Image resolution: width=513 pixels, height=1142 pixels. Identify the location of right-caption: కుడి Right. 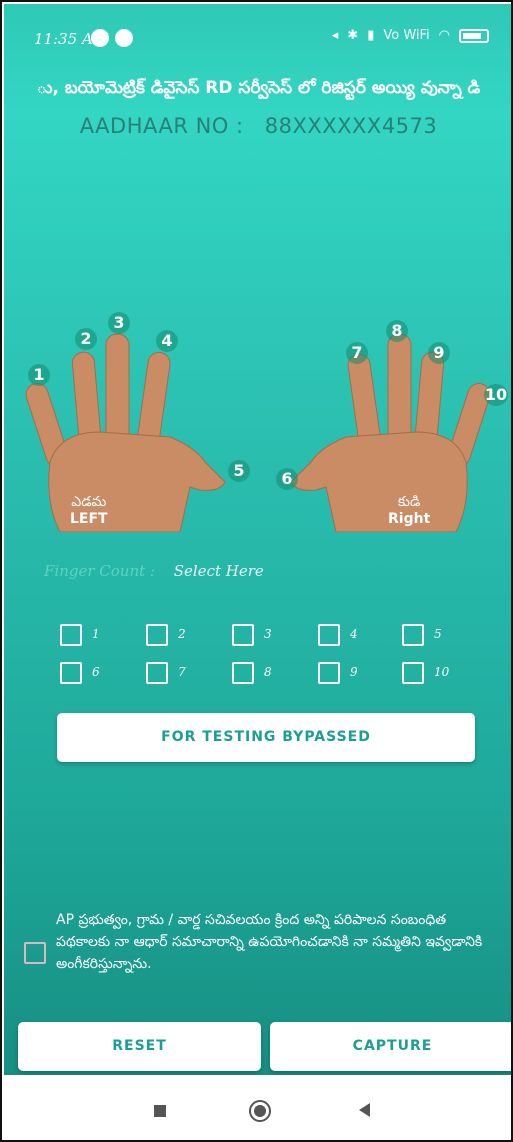
(409, 510).